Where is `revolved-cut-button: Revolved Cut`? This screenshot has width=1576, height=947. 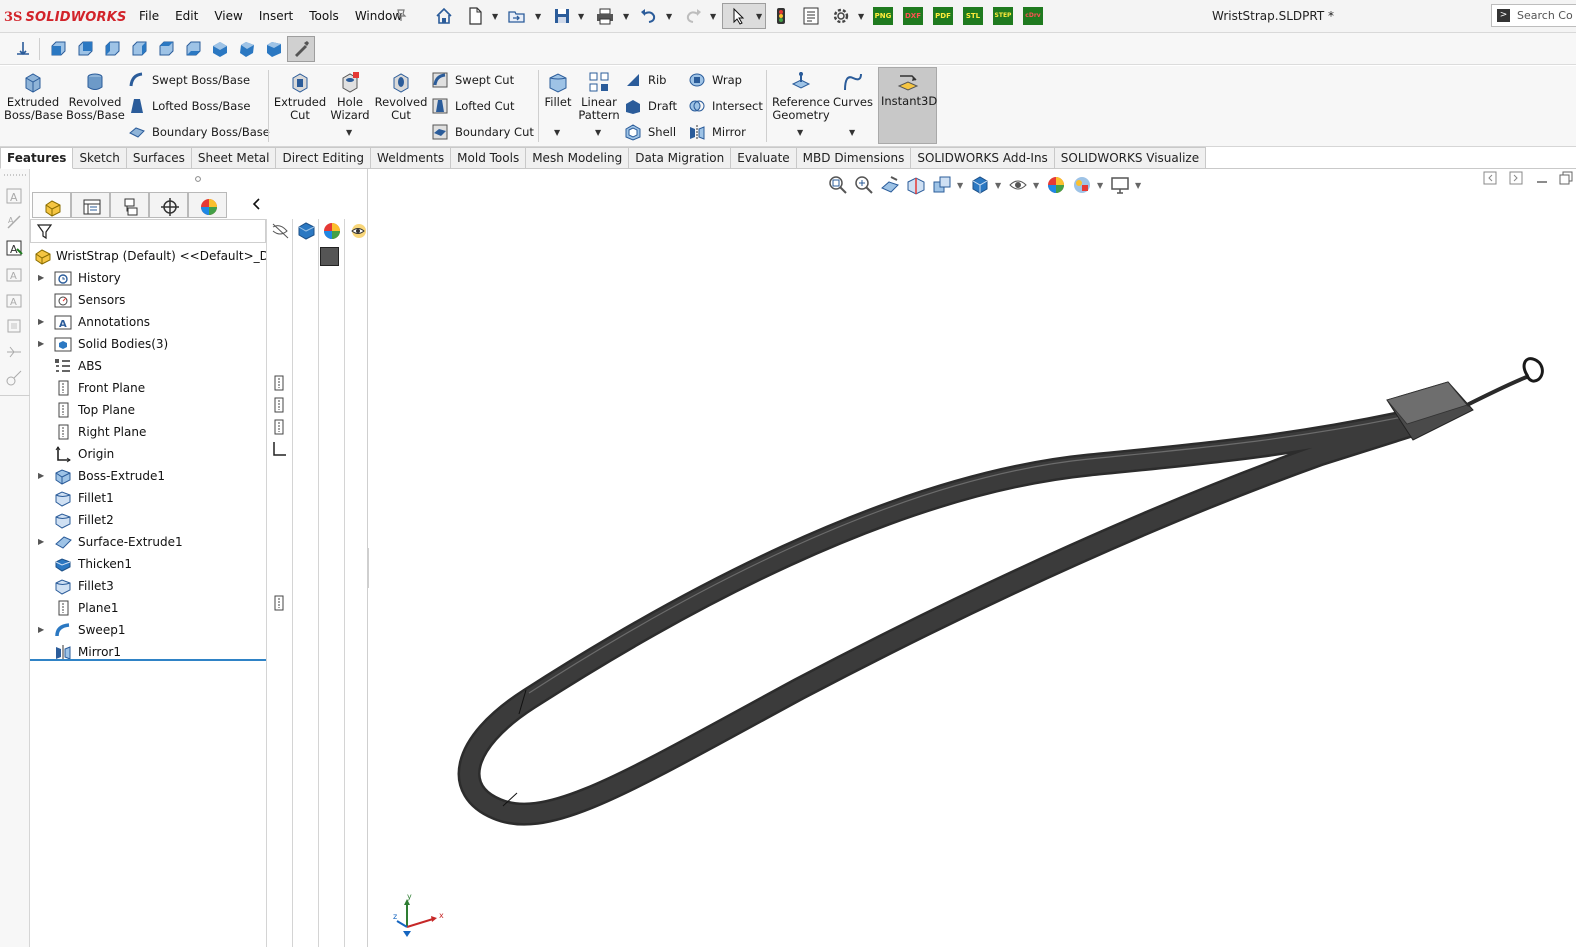 revolved-cut-button: Revolved Cut is located at coordinates (401, 96).